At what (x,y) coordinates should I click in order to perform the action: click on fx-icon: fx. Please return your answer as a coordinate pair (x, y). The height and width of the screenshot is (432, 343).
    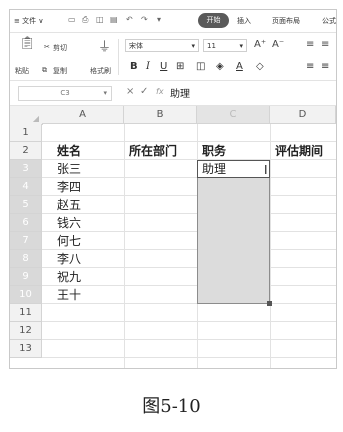
    Looking at the image, I should click on (160, 91).